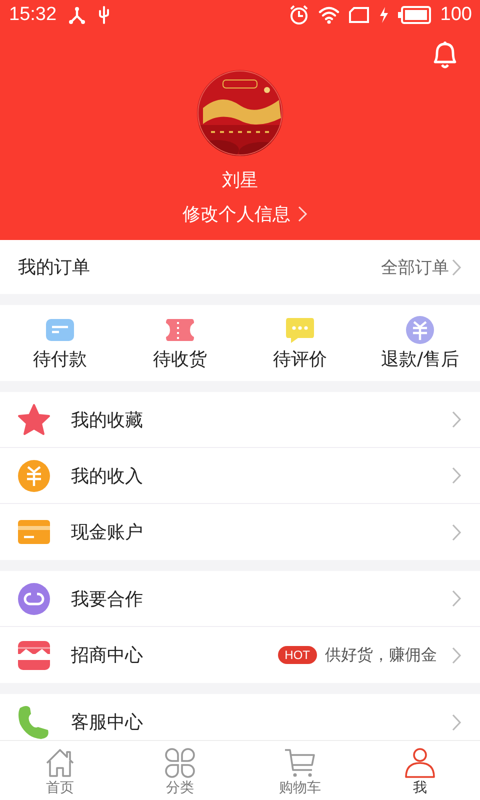 Image resolution: width=480 pixels, height=800 pixels. Describe the element at coordinates (456, 15) in the screenshot. I see `battery-level: 100` at that location.